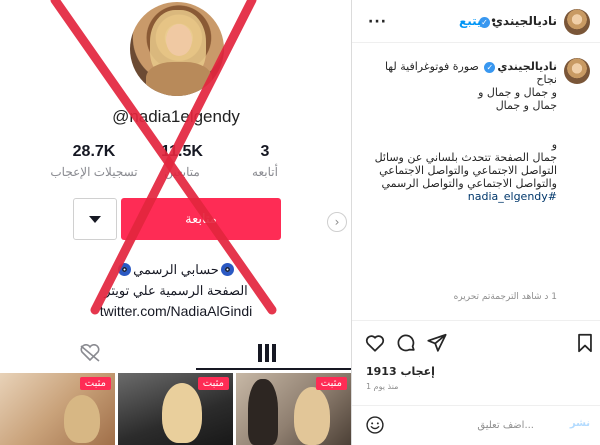 Image resolution: width=600 pixels, height=445 pixels. What do you see at coordinates (577, 22) in the screenshot?
I see `author-avatar` at bounding box center [577, 22].